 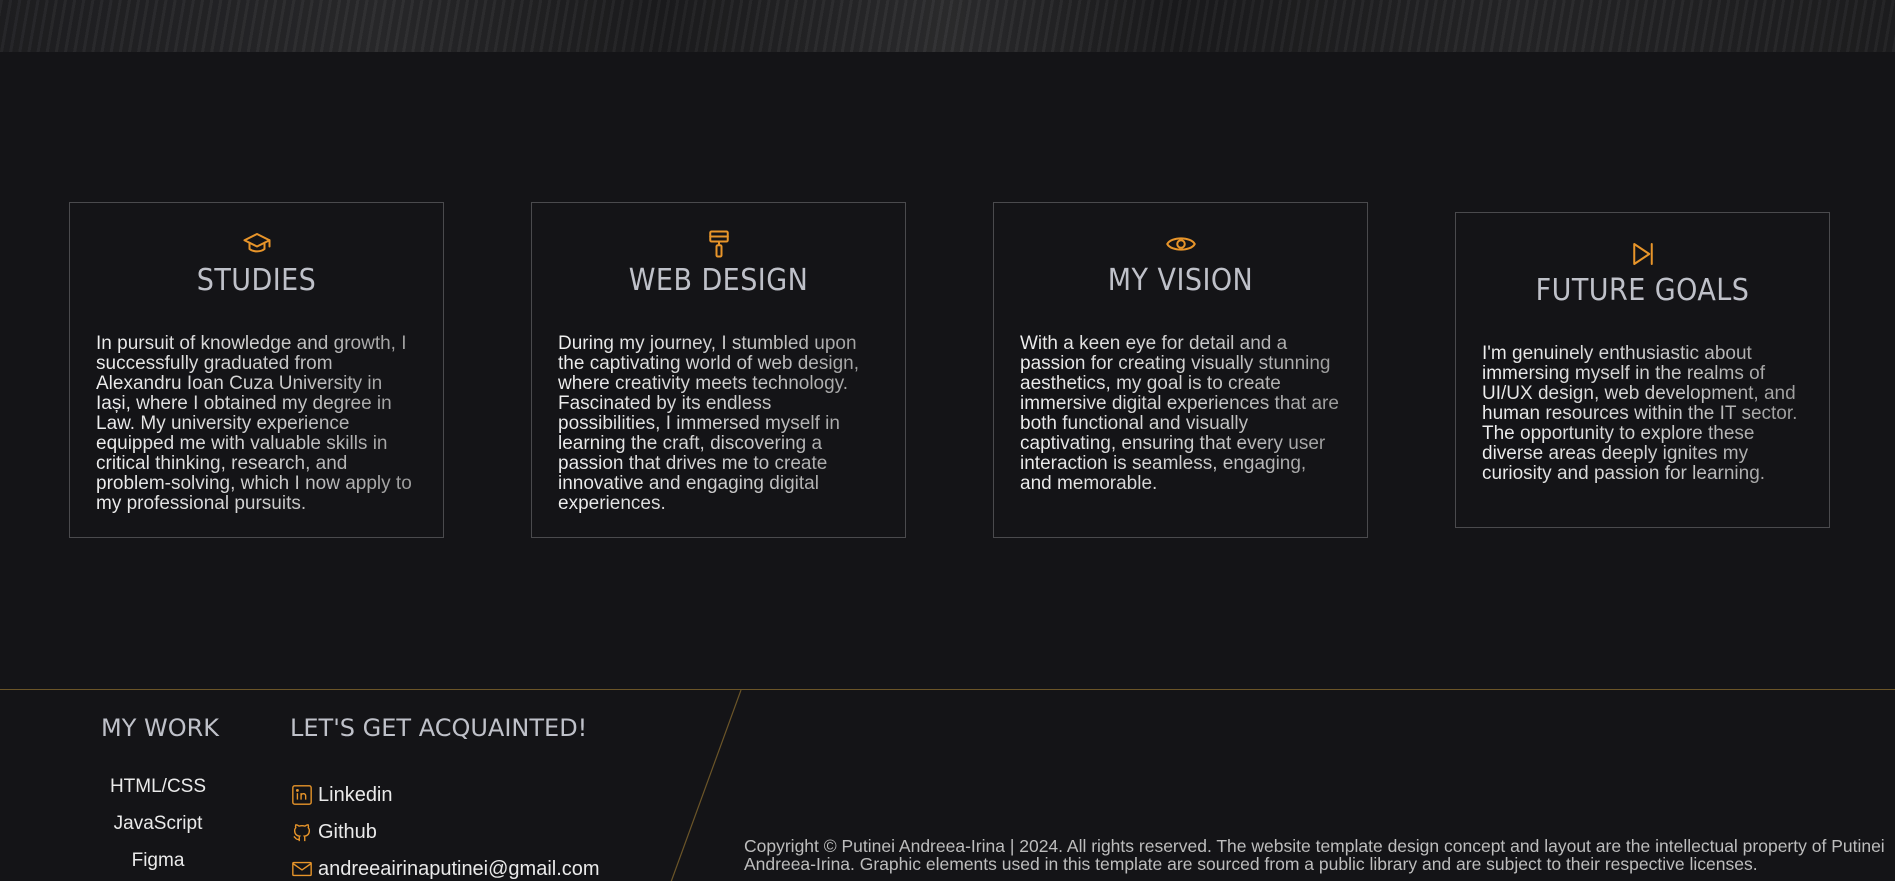 What do you see at coordinates (158, 831) in the screenshot?
I see `work-item: JavaScript` at bounding box center [158, 831].